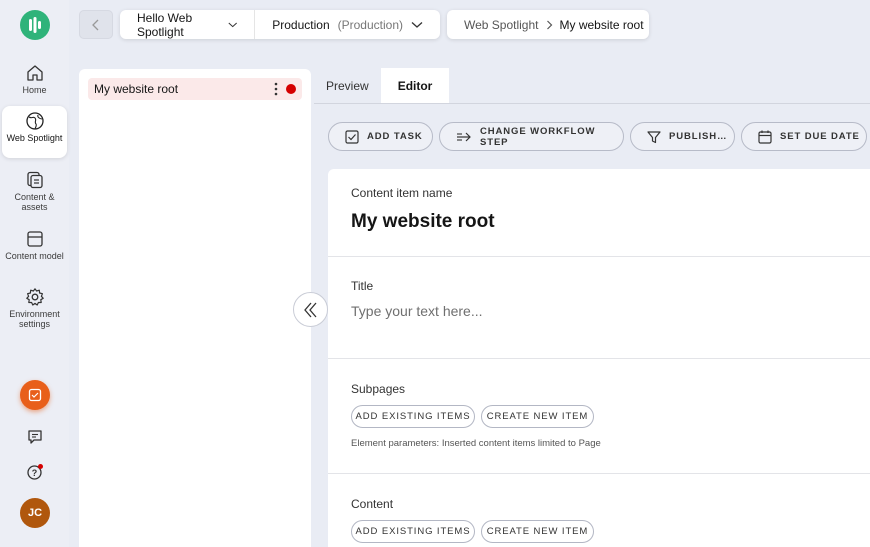 Image resolution: width=870 pixels, height=547 pixels. What do you see at coordinates (34, 297) in the screenshot?
I see `gear-icon` at bounding box center [34, 297].